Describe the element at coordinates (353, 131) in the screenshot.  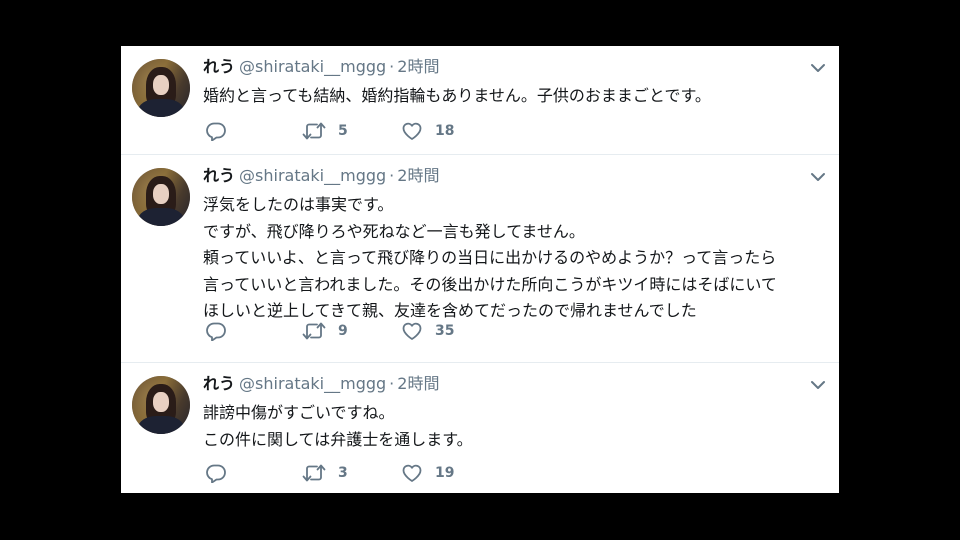
I see `tweet-actions: 5 18` at that location.